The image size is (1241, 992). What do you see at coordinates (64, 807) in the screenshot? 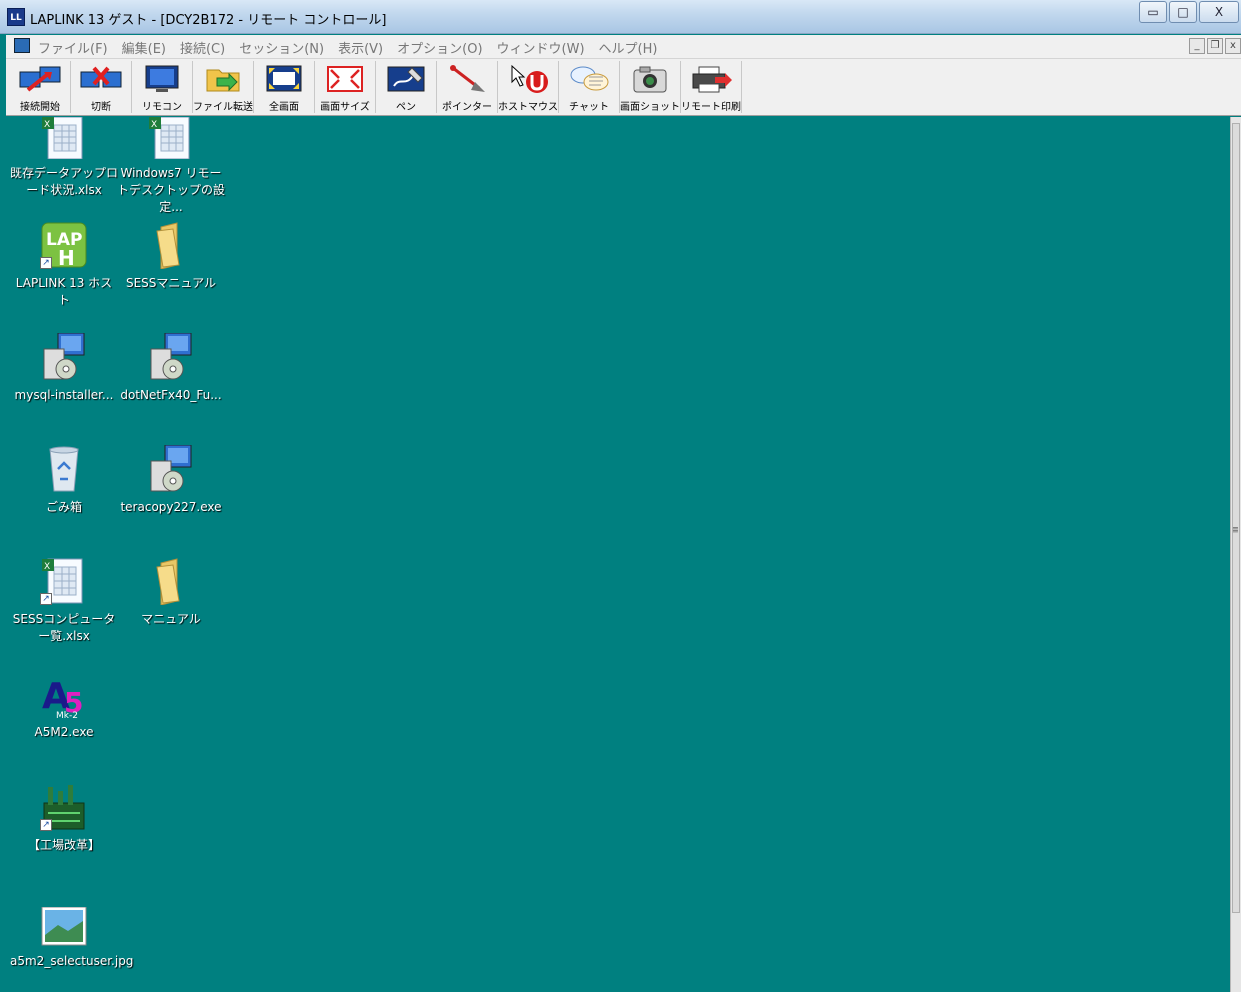
I see `factory-icon: ↗` at bounding box center [64, 807].